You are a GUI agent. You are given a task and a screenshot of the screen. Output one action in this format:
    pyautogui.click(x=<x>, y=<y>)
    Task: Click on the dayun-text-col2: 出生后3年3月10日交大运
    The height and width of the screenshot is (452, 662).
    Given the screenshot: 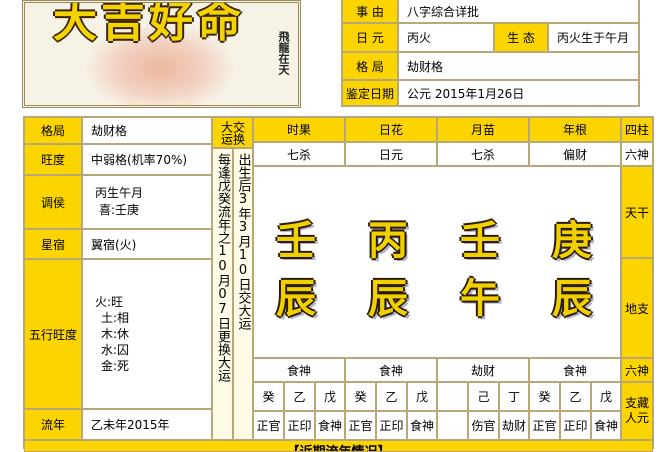 What is the action you would take?
    pyautogui.click(x=243, y=294)
    